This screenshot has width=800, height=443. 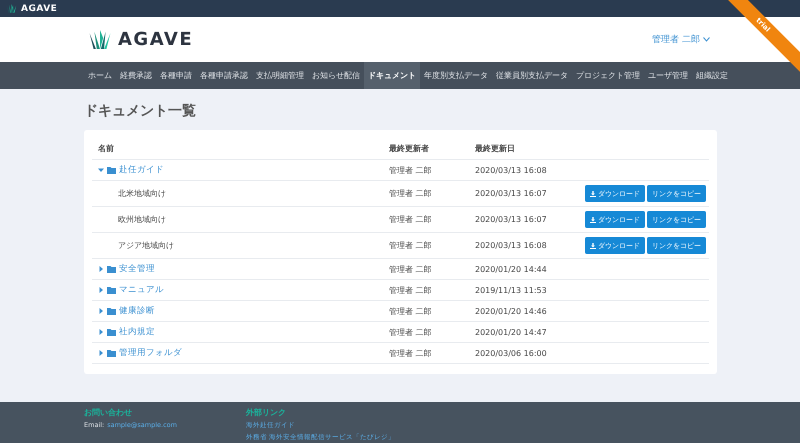 What do you see at coordinates (495, 148) in the screenshot?
I see `column-header: 最終更新日` at bounding box center [495, 148].